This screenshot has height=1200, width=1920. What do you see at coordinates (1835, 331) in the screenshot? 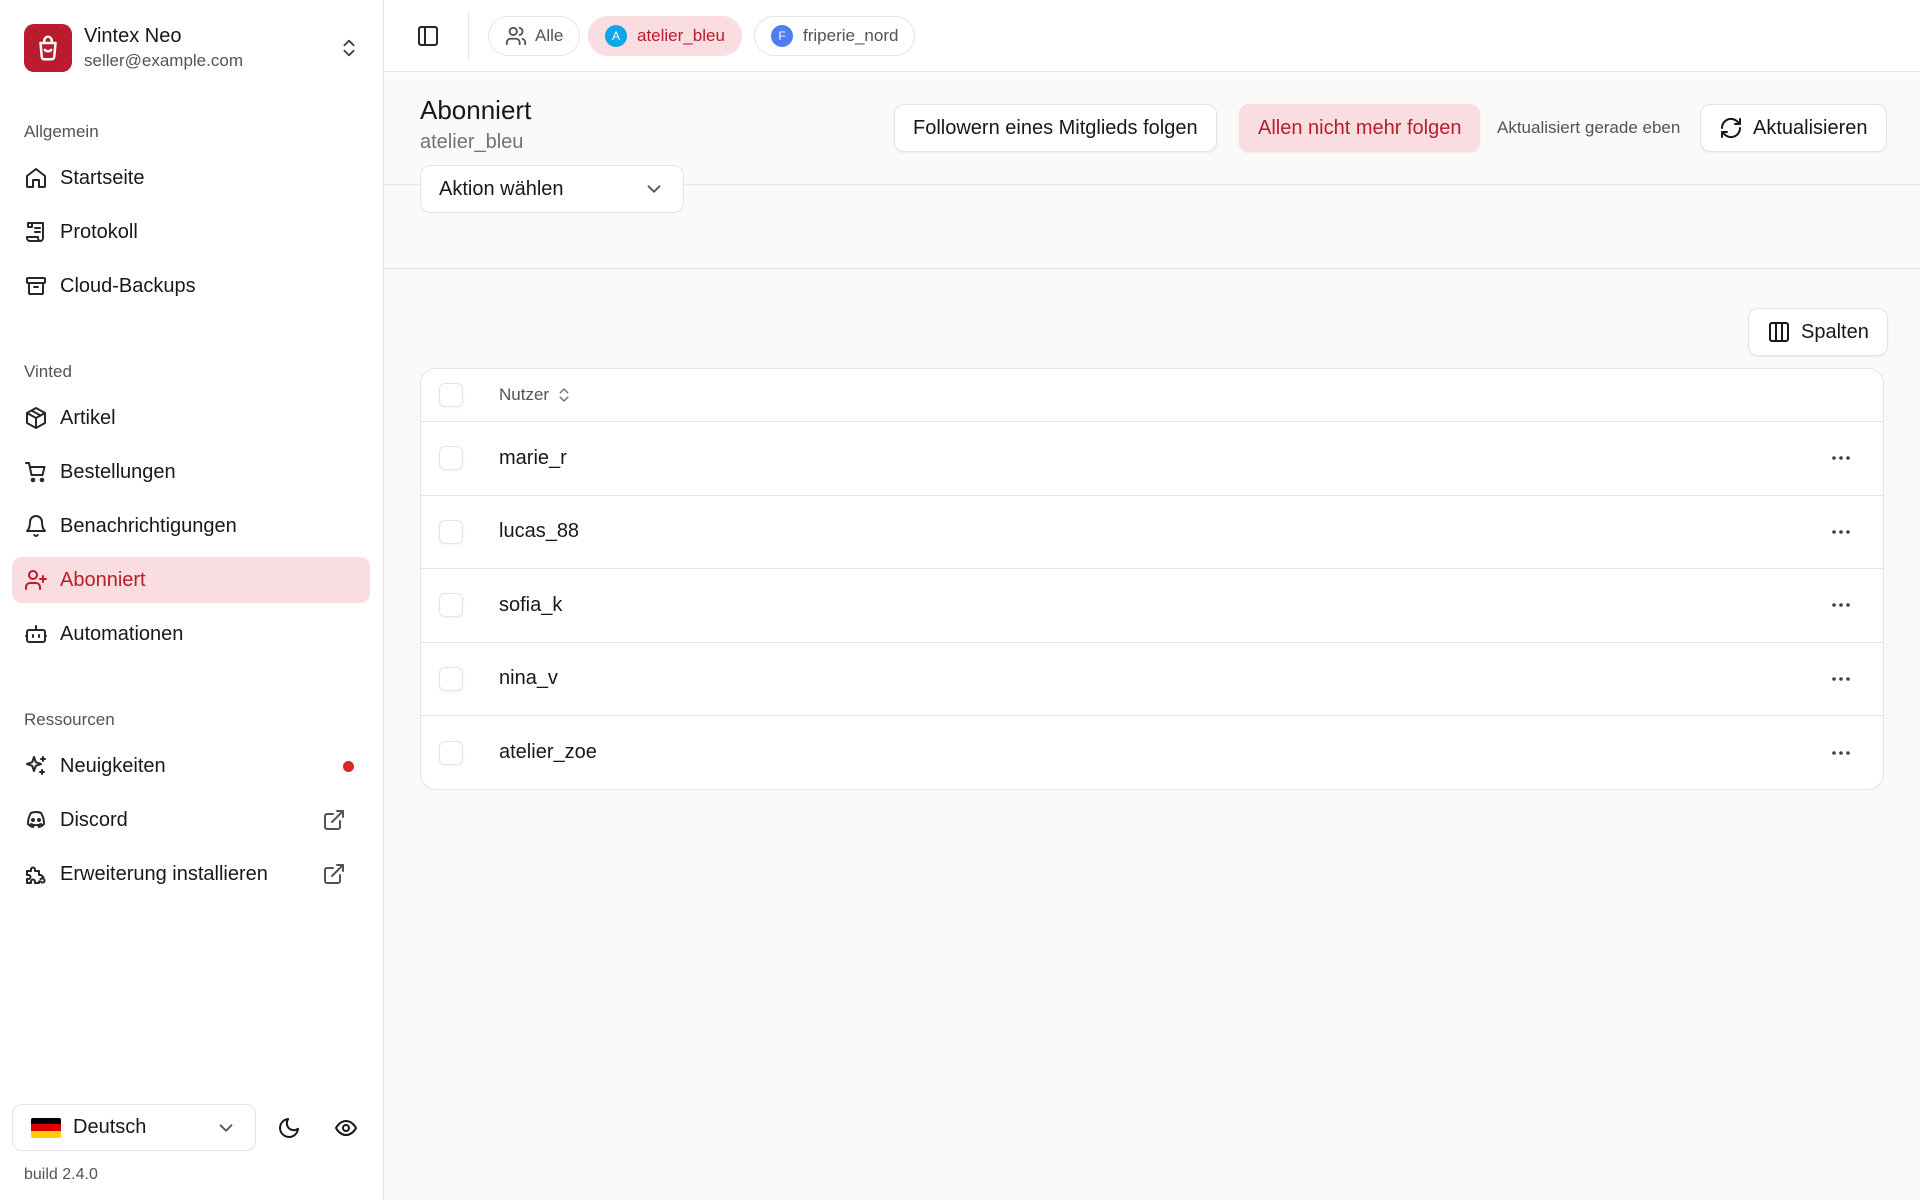
I see `columns-label: Spalten` at bounding box center [1835, 331].